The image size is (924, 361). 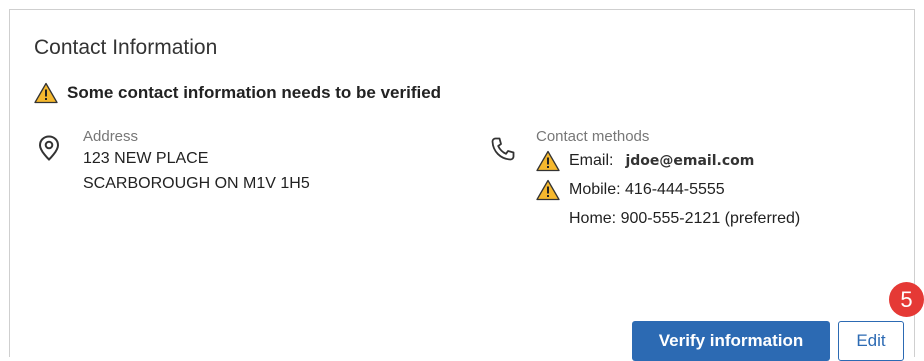 I want to click on verify-information-button: Verify information, so click(x=731, y=341).